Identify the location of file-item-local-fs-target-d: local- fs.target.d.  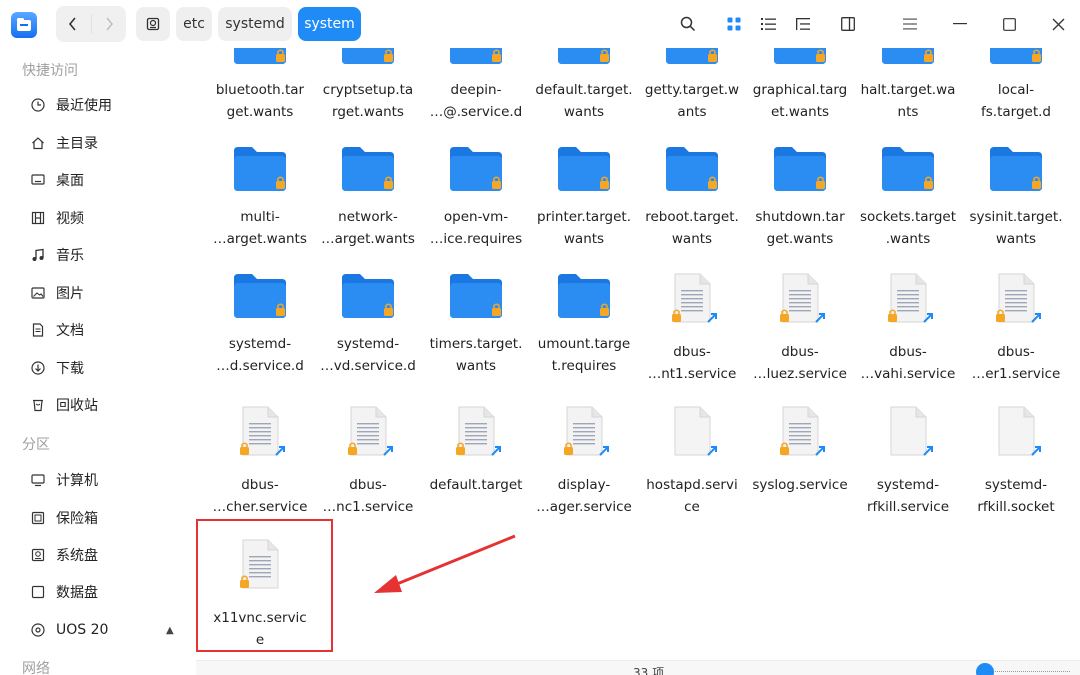
(1016, 97).